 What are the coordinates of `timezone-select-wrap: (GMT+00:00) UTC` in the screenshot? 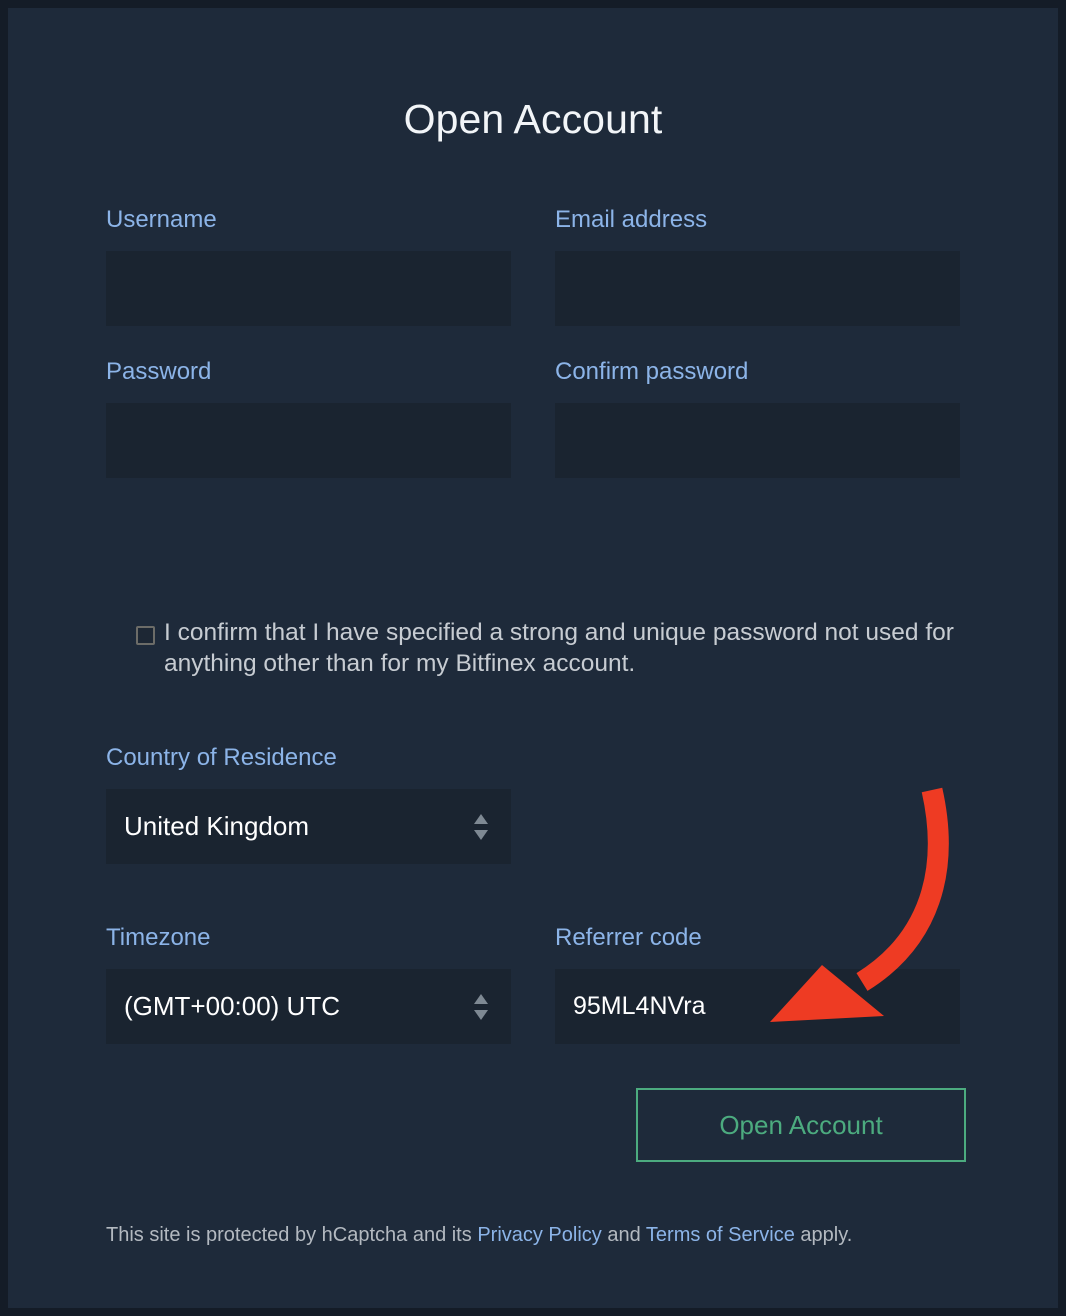 It's located at (308, 1006).